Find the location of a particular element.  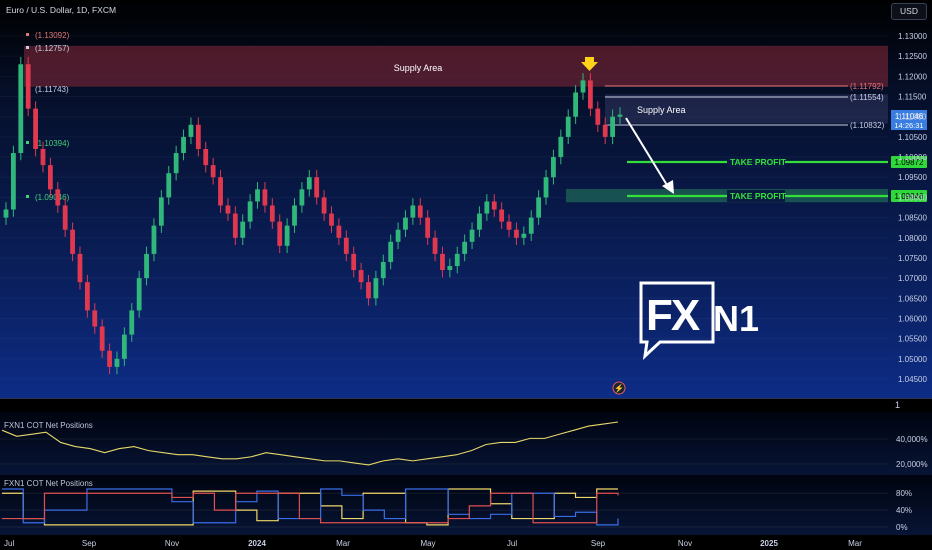

currency-button: USD is located at coordinates (909, 11).